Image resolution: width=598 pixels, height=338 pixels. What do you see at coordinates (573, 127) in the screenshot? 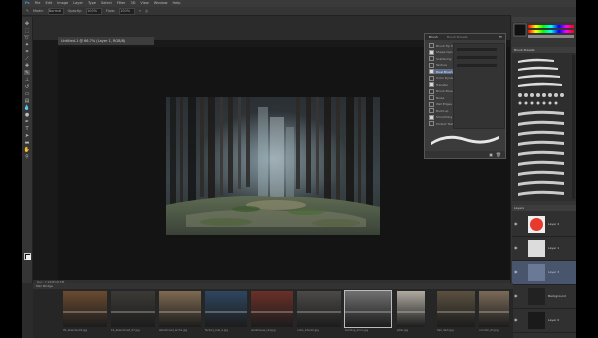
I see `scrollbar` at bounding box center [573, 127].